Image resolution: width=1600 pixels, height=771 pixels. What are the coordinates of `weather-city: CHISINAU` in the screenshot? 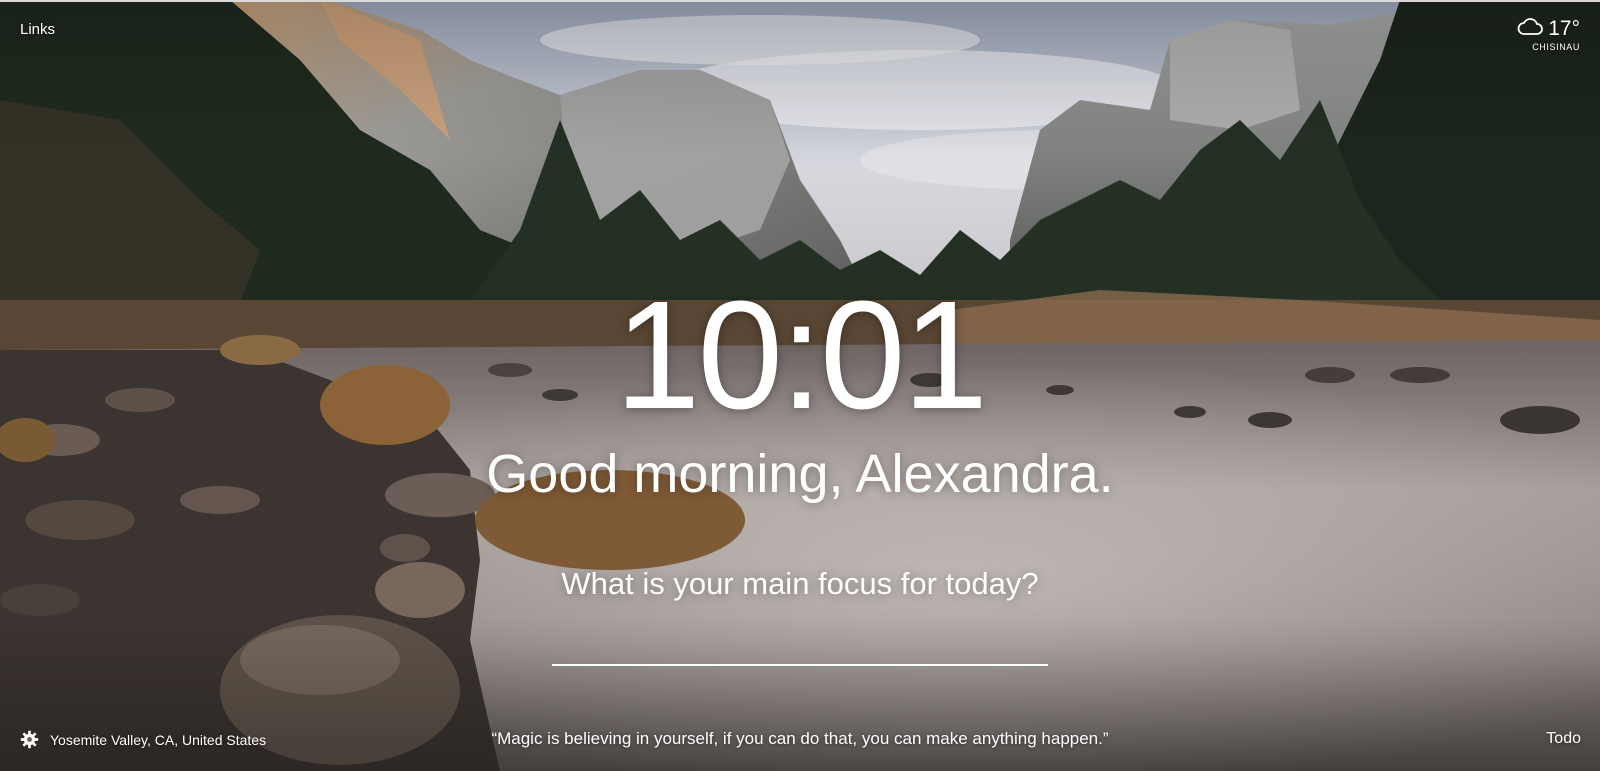 It's located at (1556, 47).